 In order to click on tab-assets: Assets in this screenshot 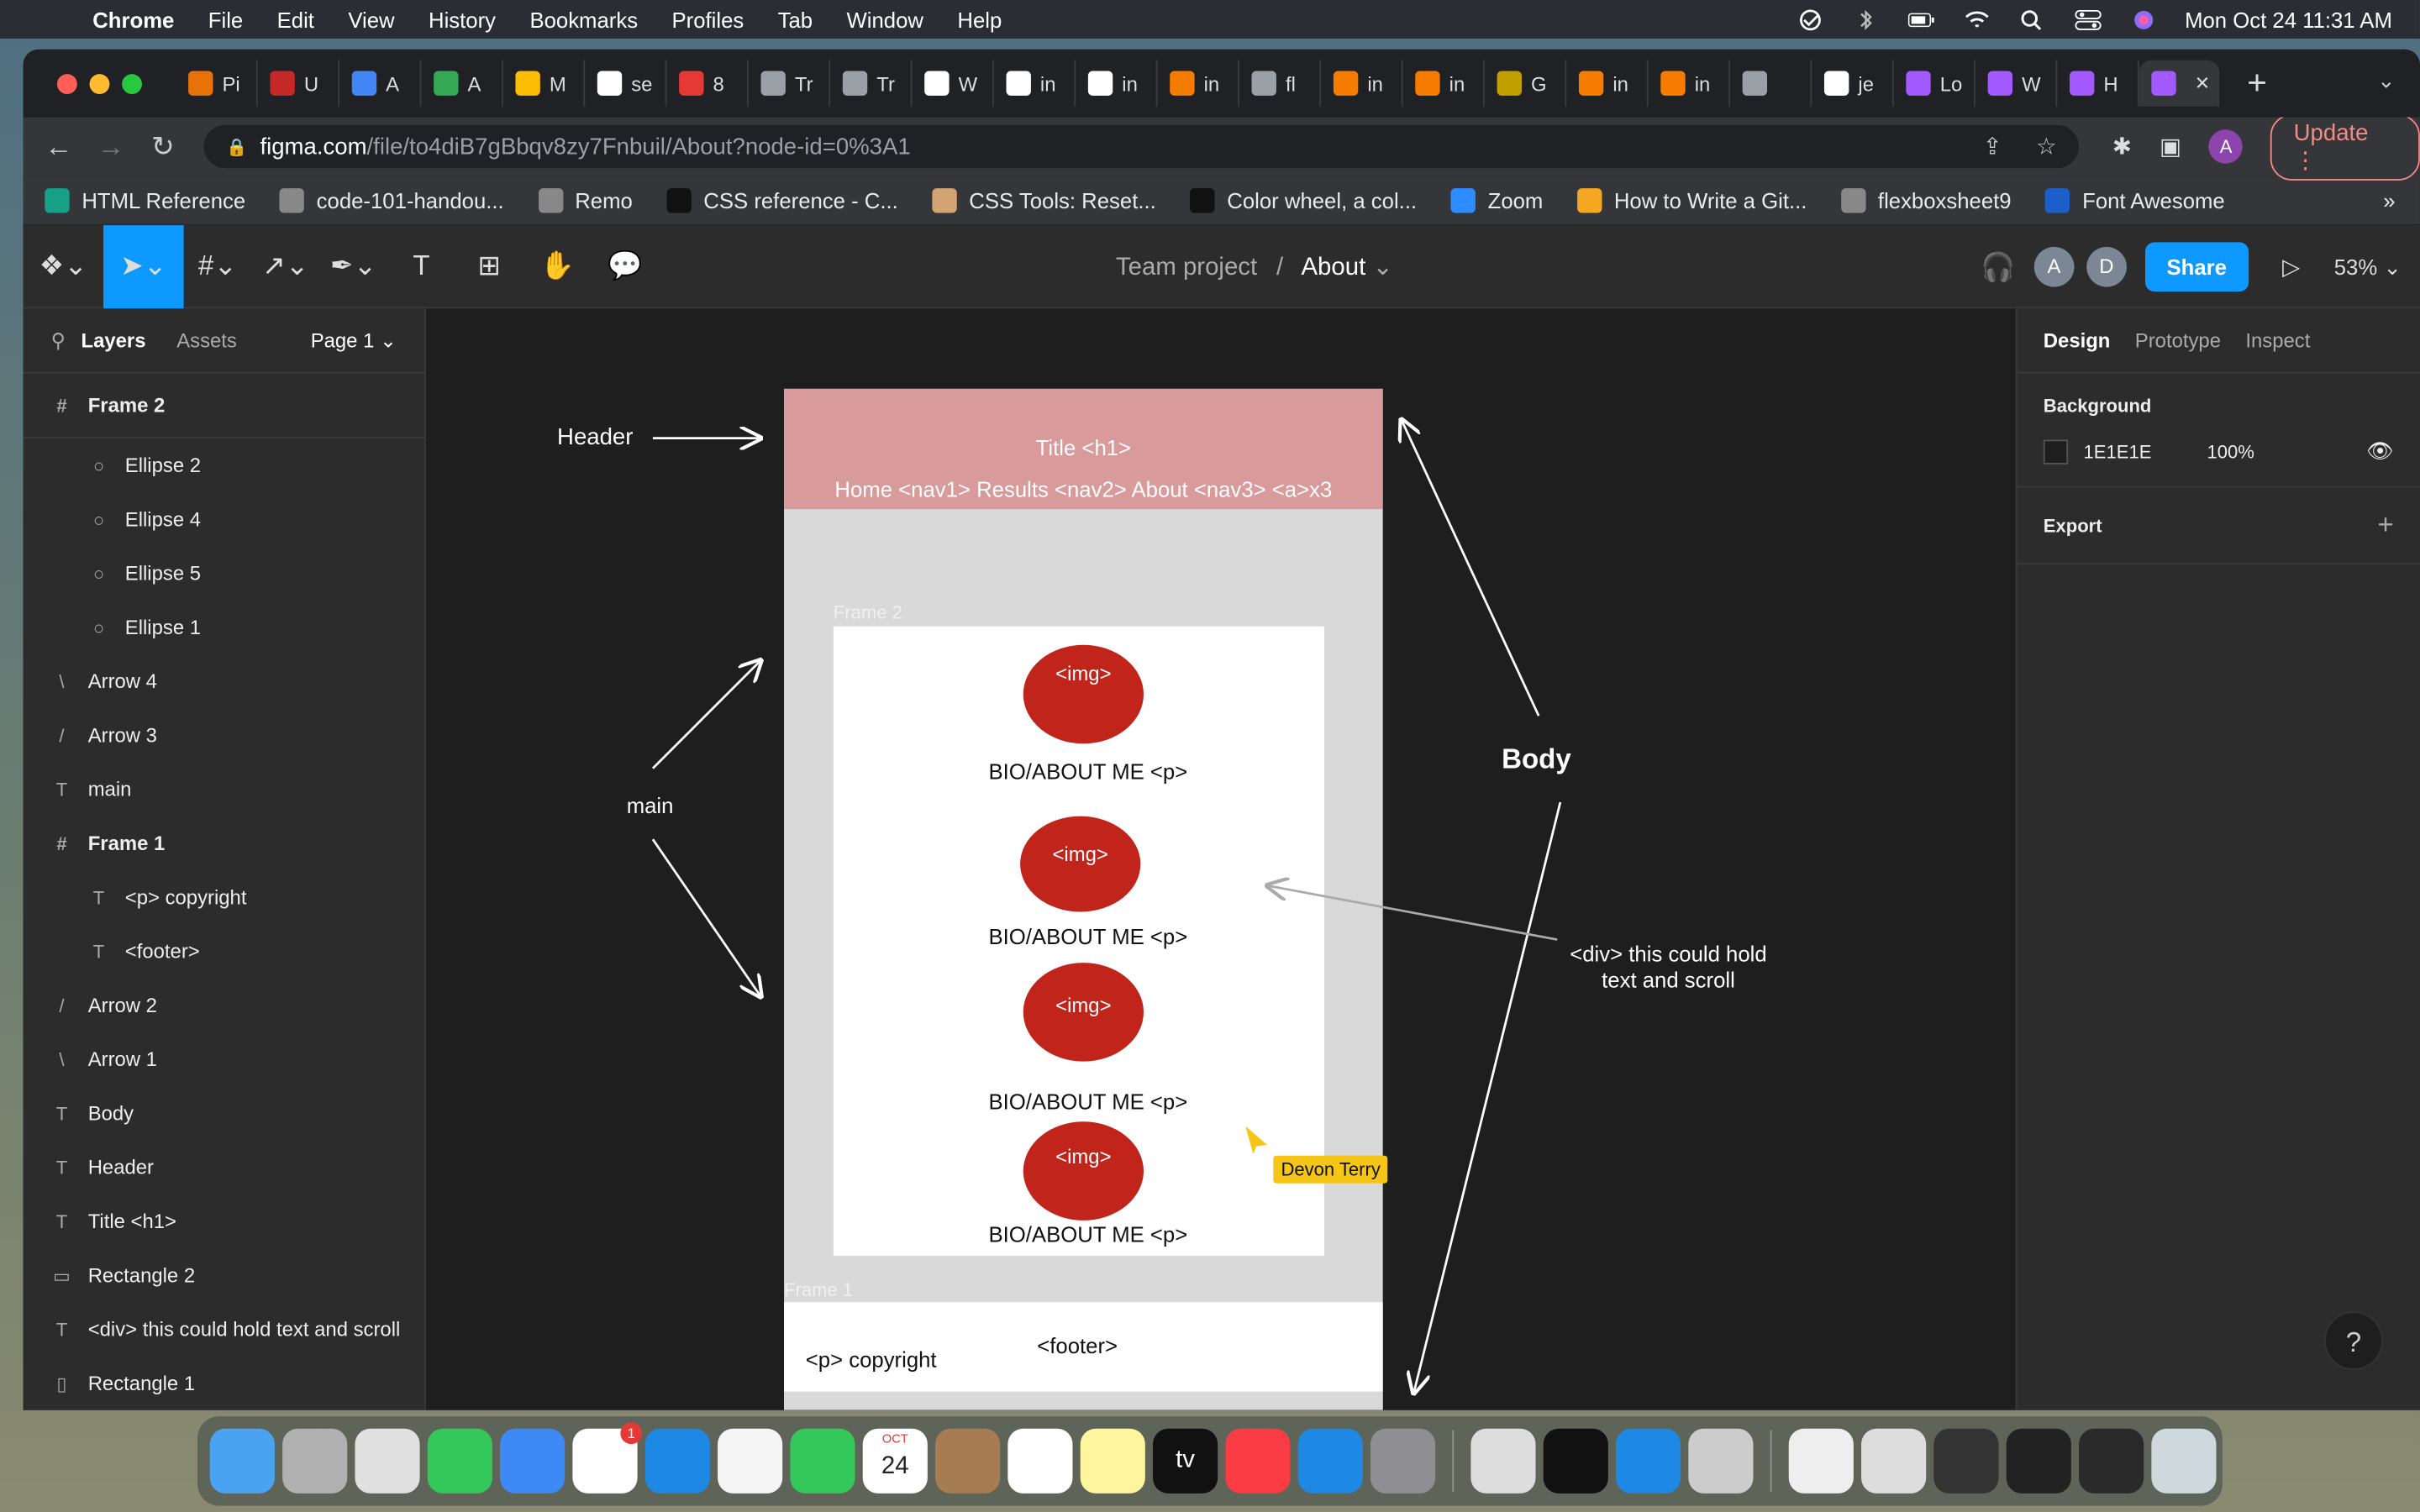, I will do `click(206, 340)`.